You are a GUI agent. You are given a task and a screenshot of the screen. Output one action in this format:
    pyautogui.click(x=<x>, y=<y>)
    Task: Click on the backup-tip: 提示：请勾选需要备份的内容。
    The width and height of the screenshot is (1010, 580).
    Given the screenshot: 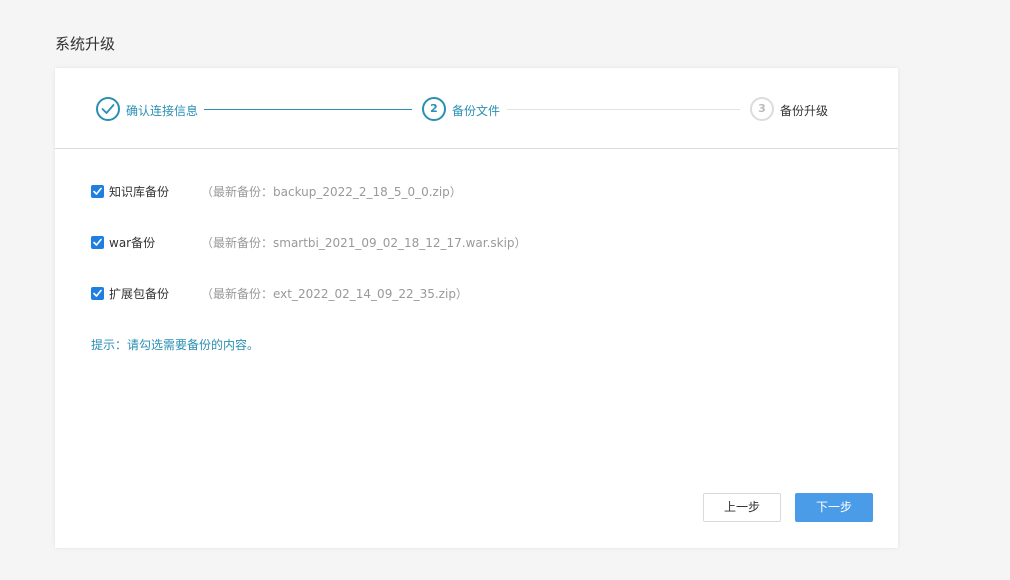 What is the action you would take?
    pyautogui.click(x=175, y=345)
    